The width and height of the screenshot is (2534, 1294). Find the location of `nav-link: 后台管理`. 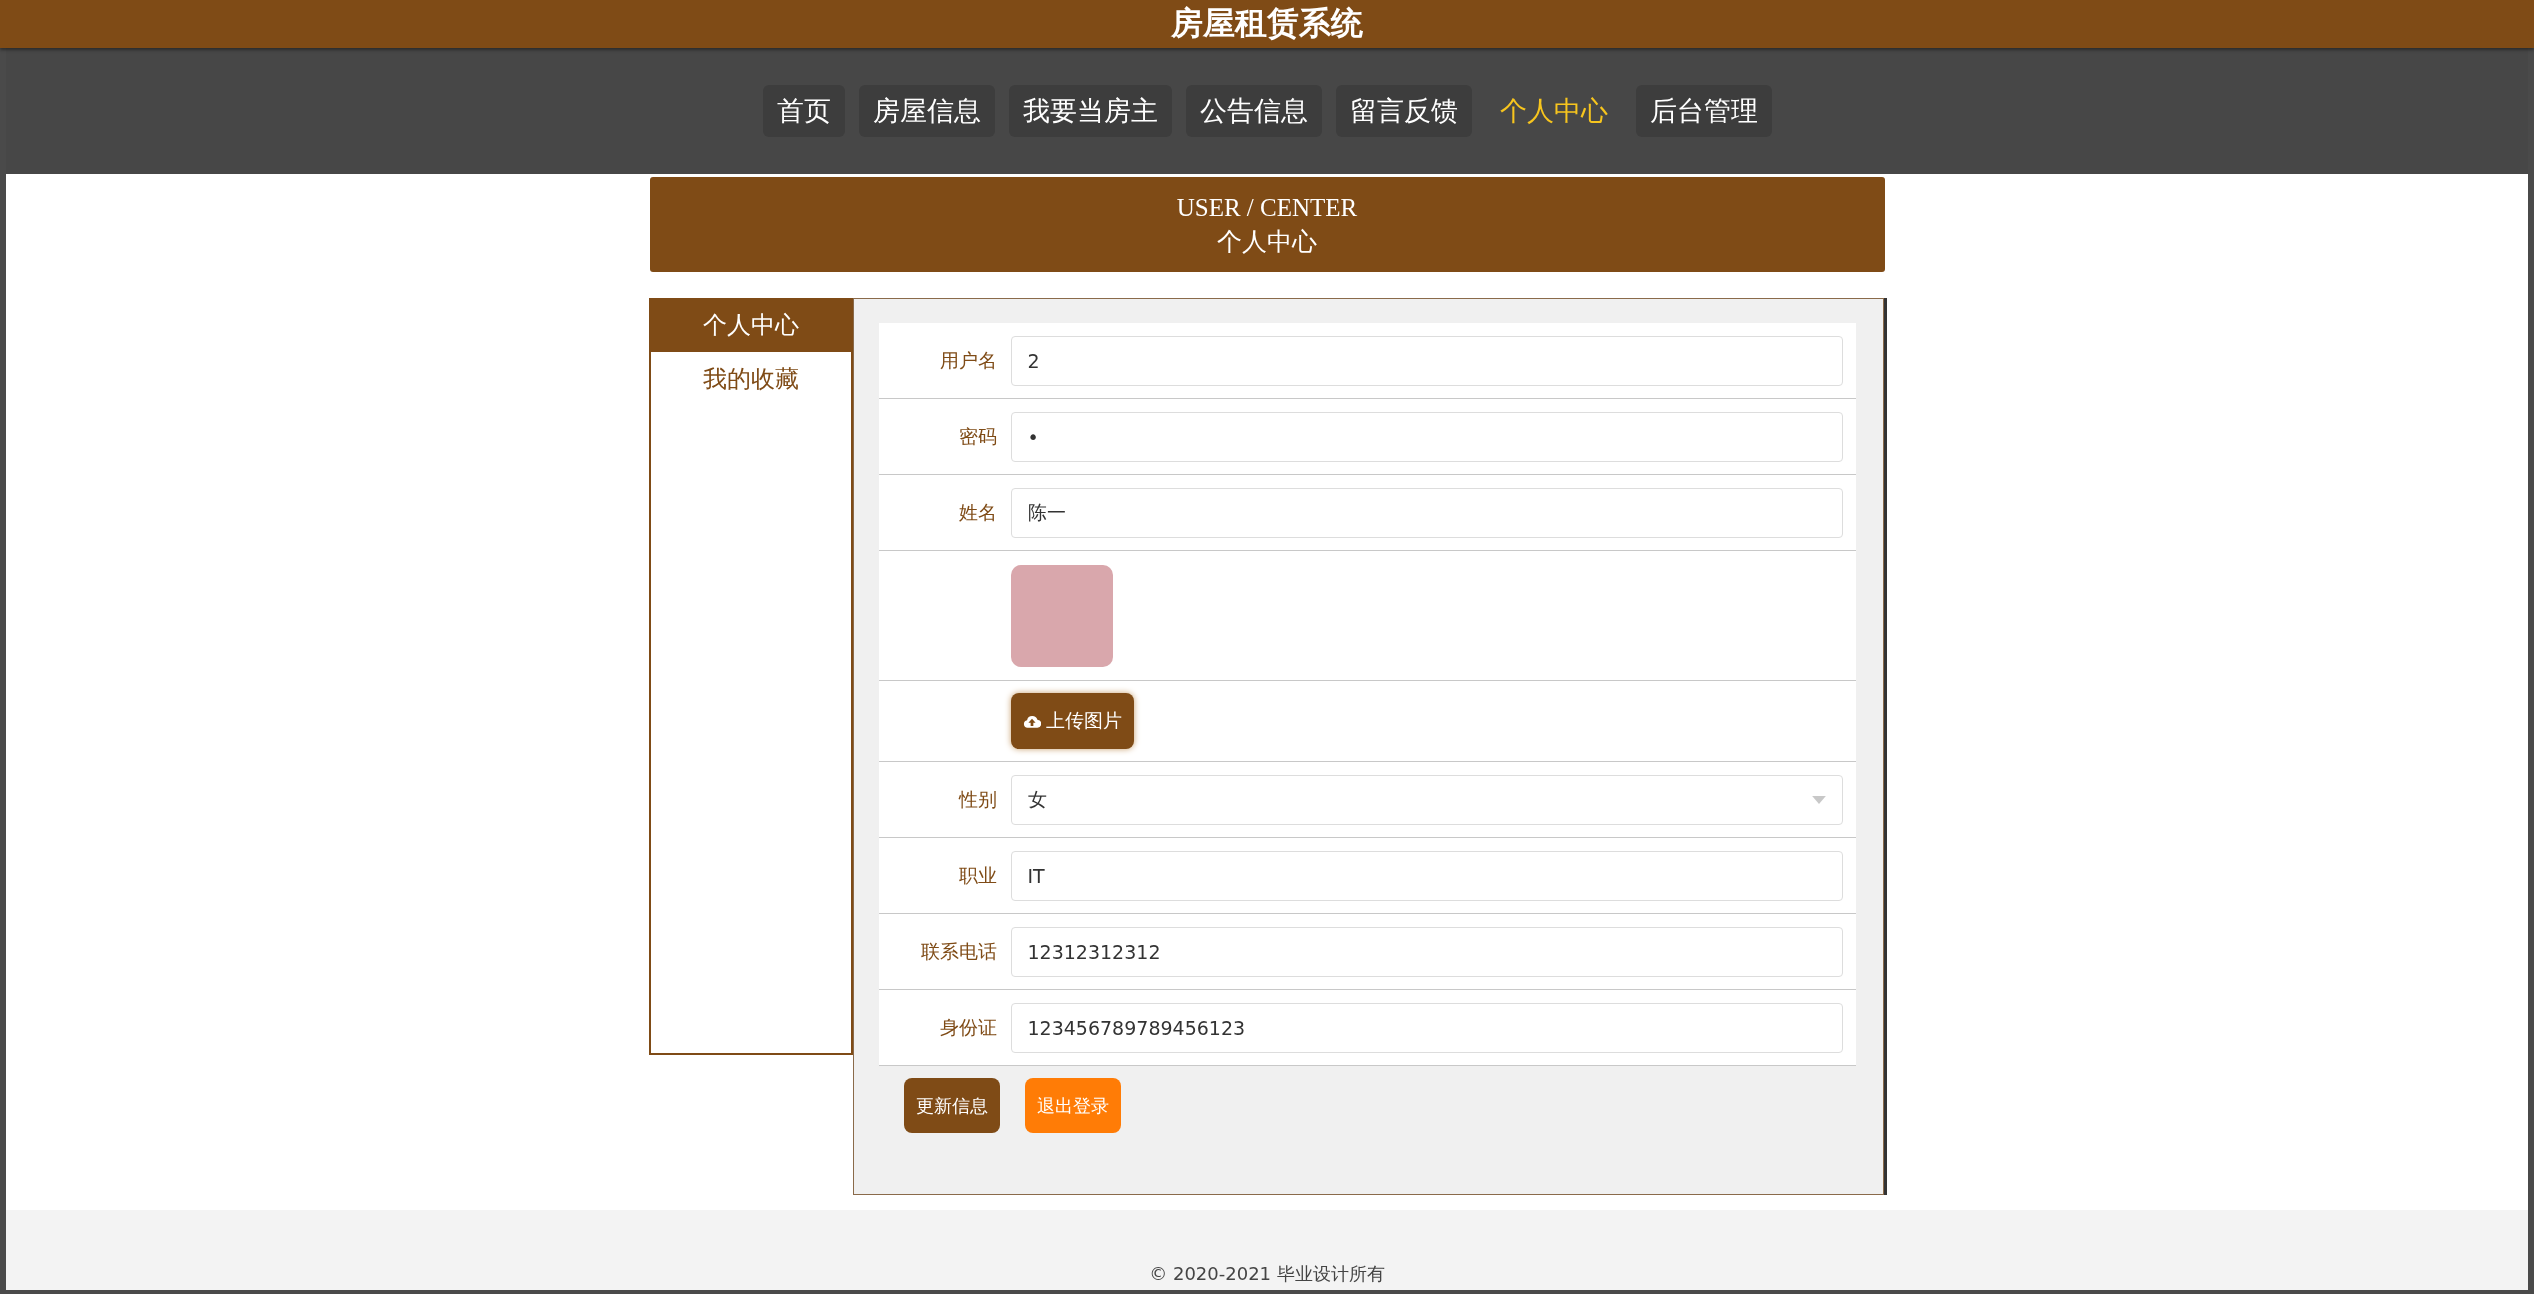

nav-link: 后台管理 is located at coordinates (1703, 111).